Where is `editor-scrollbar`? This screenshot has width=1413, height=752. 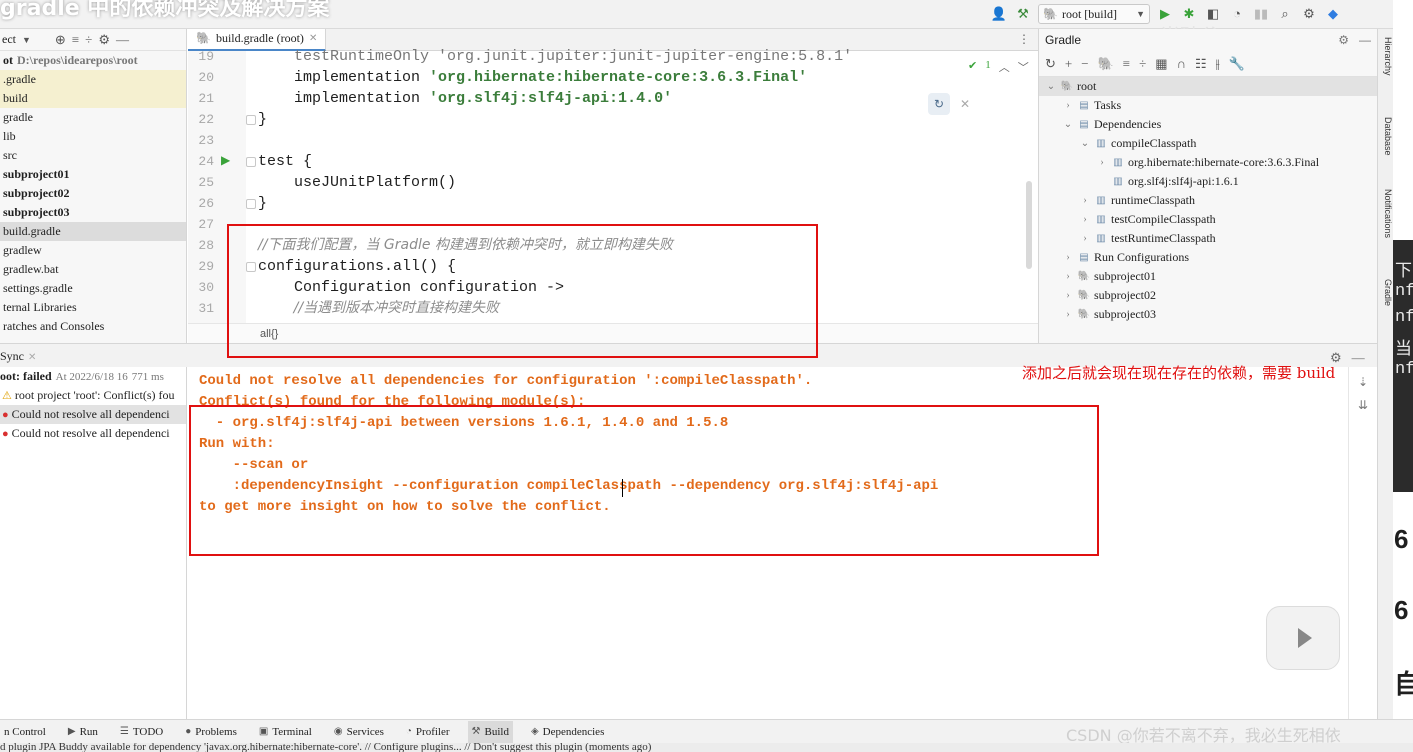 editor-scrollbar is located at coordinates (1029, 225).